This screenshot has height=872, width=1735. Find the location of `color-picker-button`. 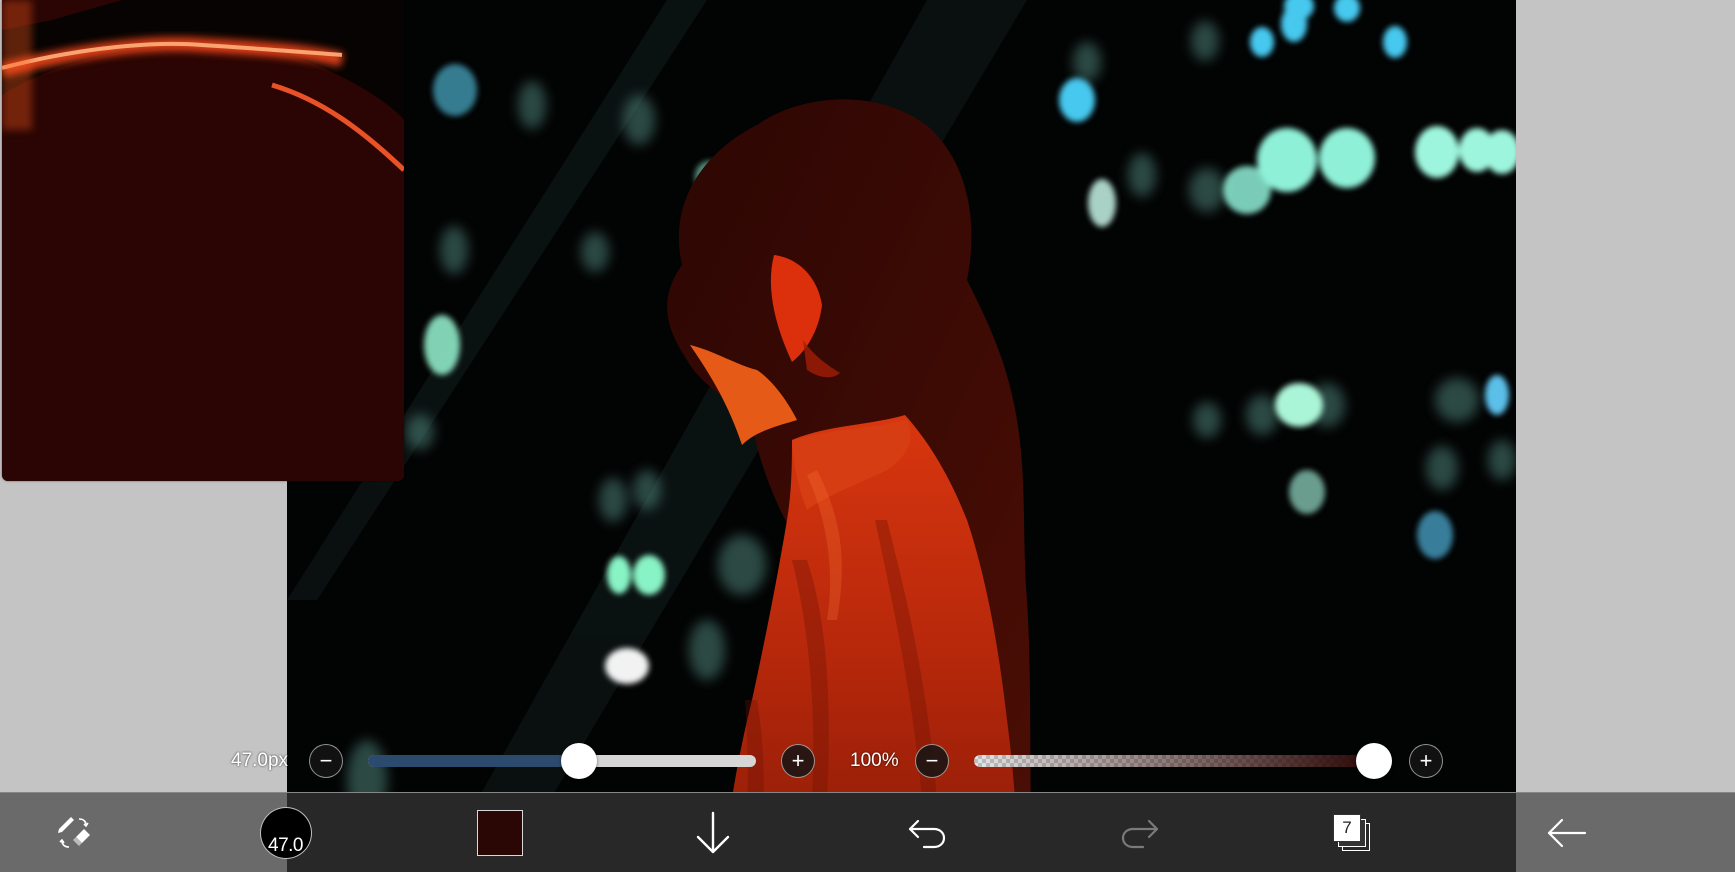

color-picker-button is located at coordinates (500, 832).